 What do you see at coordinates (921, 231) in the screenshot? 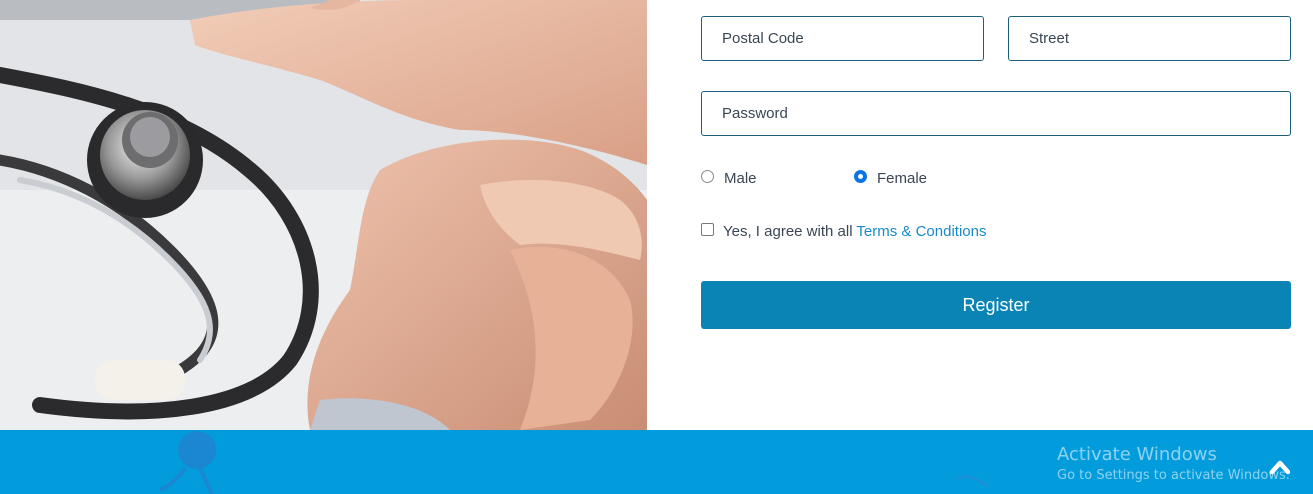
I see `terms-conditions-link: Terms & Conditions` at bounding box center [921, 231].